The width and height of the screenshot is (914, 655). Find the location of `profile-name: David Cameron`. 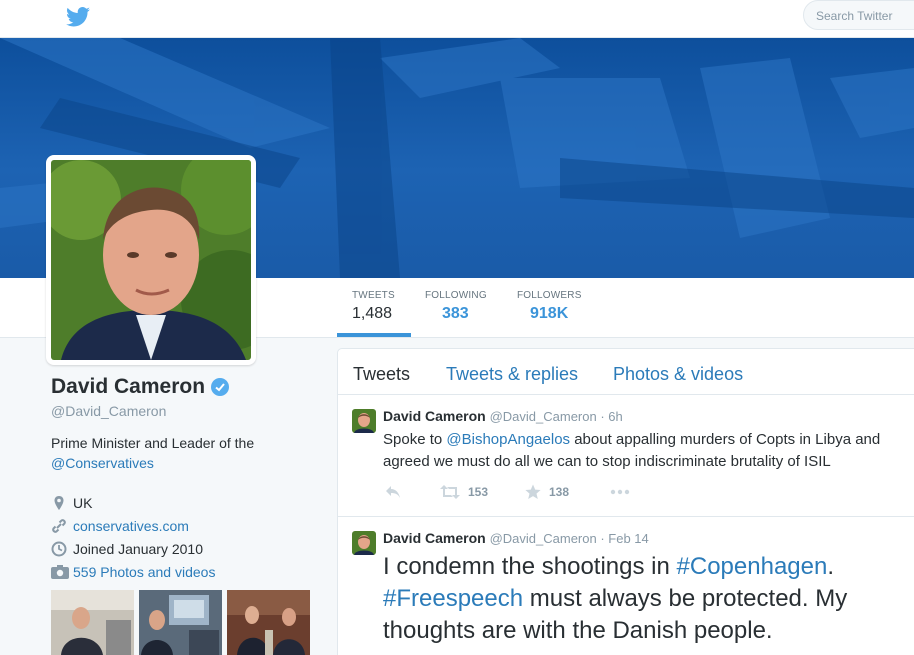

profile-name: David Cameron is located at coordinates (128, 387).